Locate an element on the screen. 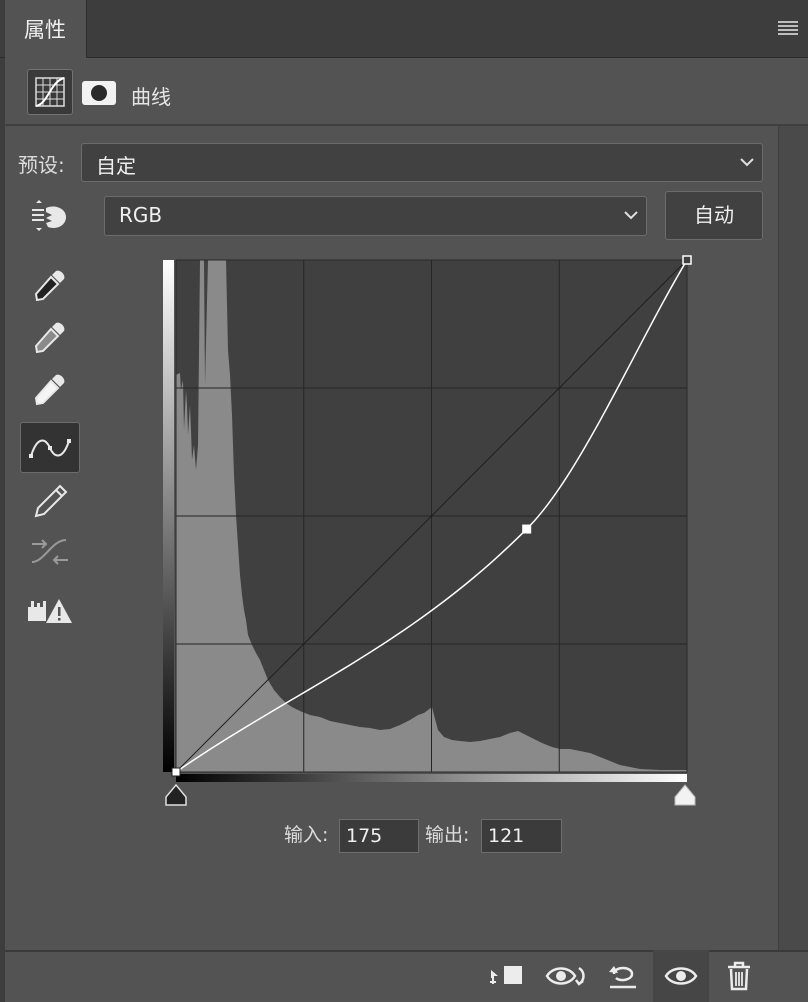 The image size is (808, 1002). input-label: 输入: is located at coordinates (306, 835).